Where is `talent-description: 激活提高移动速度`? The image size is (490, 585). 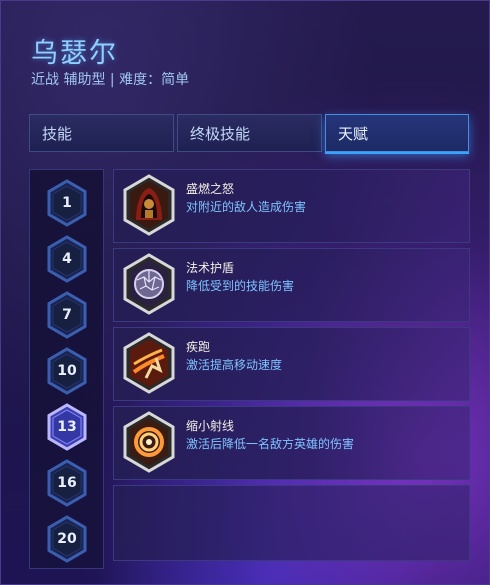 talent-description: 激活提高移动速度 is located at coordinates (234, 365).